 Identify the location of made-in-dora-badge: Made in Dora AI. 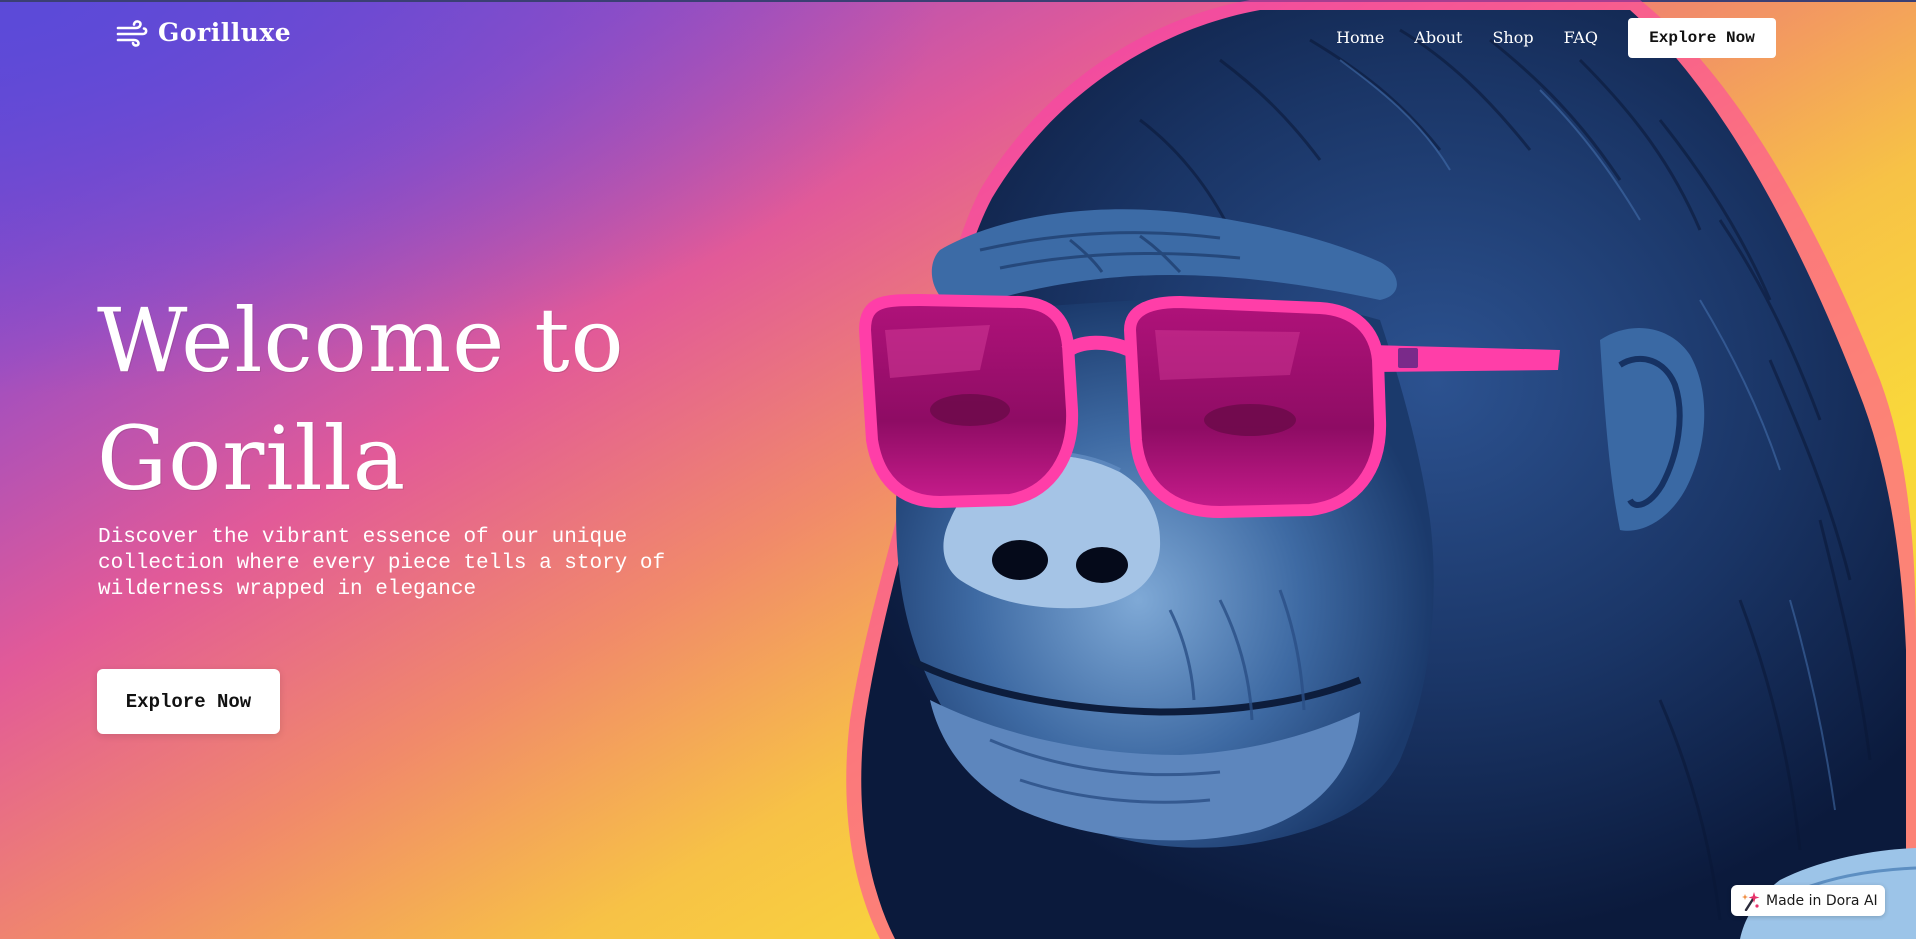
(1808, 900).